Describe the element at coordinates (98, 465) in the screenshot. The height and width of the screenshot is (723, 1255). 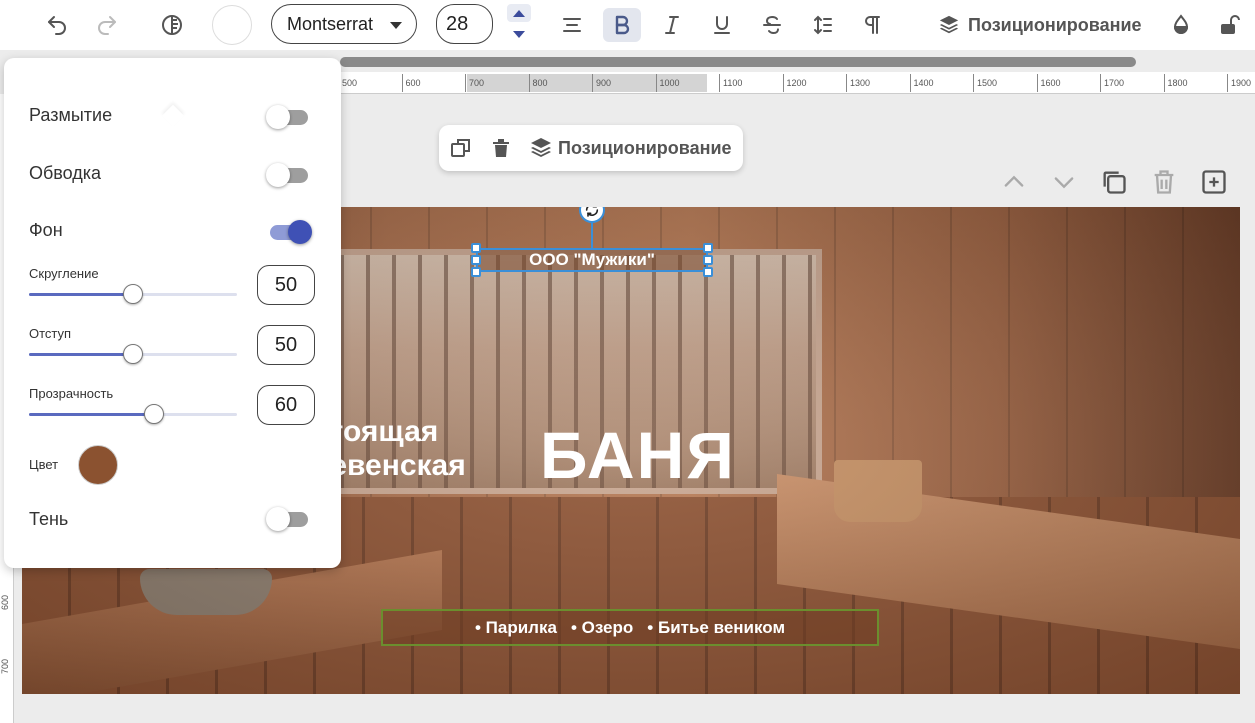
I see `background-color-swatch` at that location.